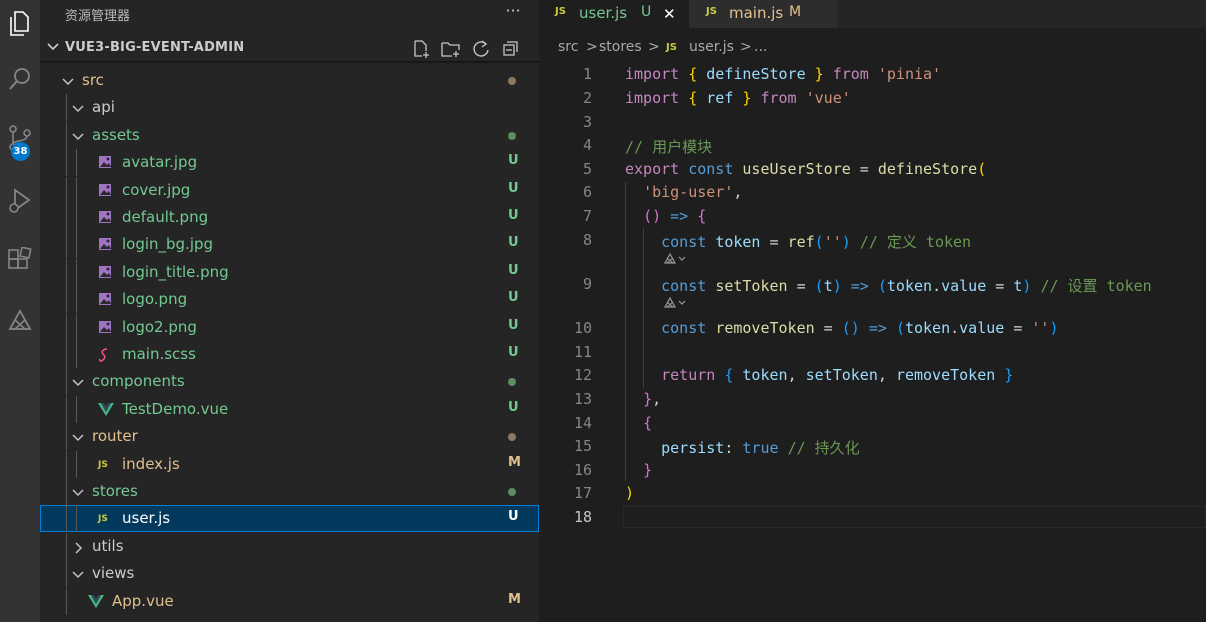 This screenshot has width=1206, height=622. I want to click on tree-item-label: user.js, so click(146, 518).